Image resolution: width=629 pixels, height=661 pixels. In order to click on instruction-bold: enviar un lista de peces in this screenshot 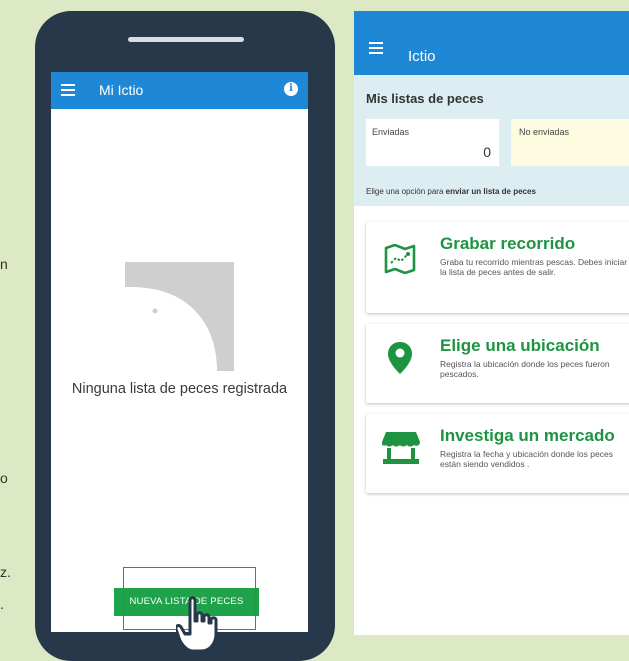, I will do `click(490, 191)`.